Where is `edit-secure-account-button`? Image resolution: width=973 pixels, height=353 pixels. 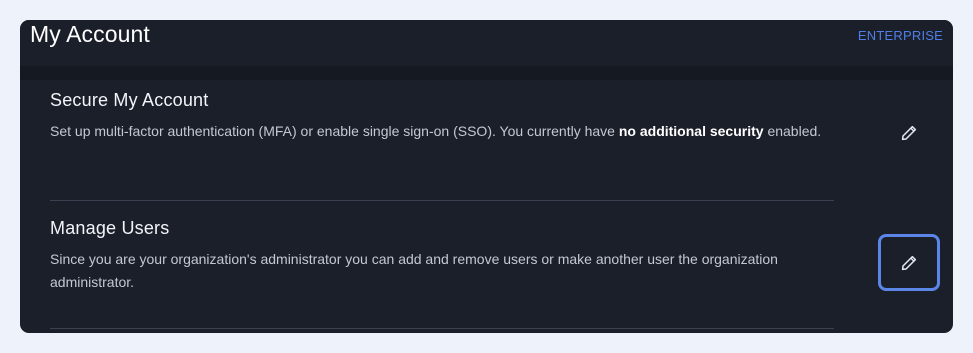
edit-secure-account-button is located at coordinates (909, 133).